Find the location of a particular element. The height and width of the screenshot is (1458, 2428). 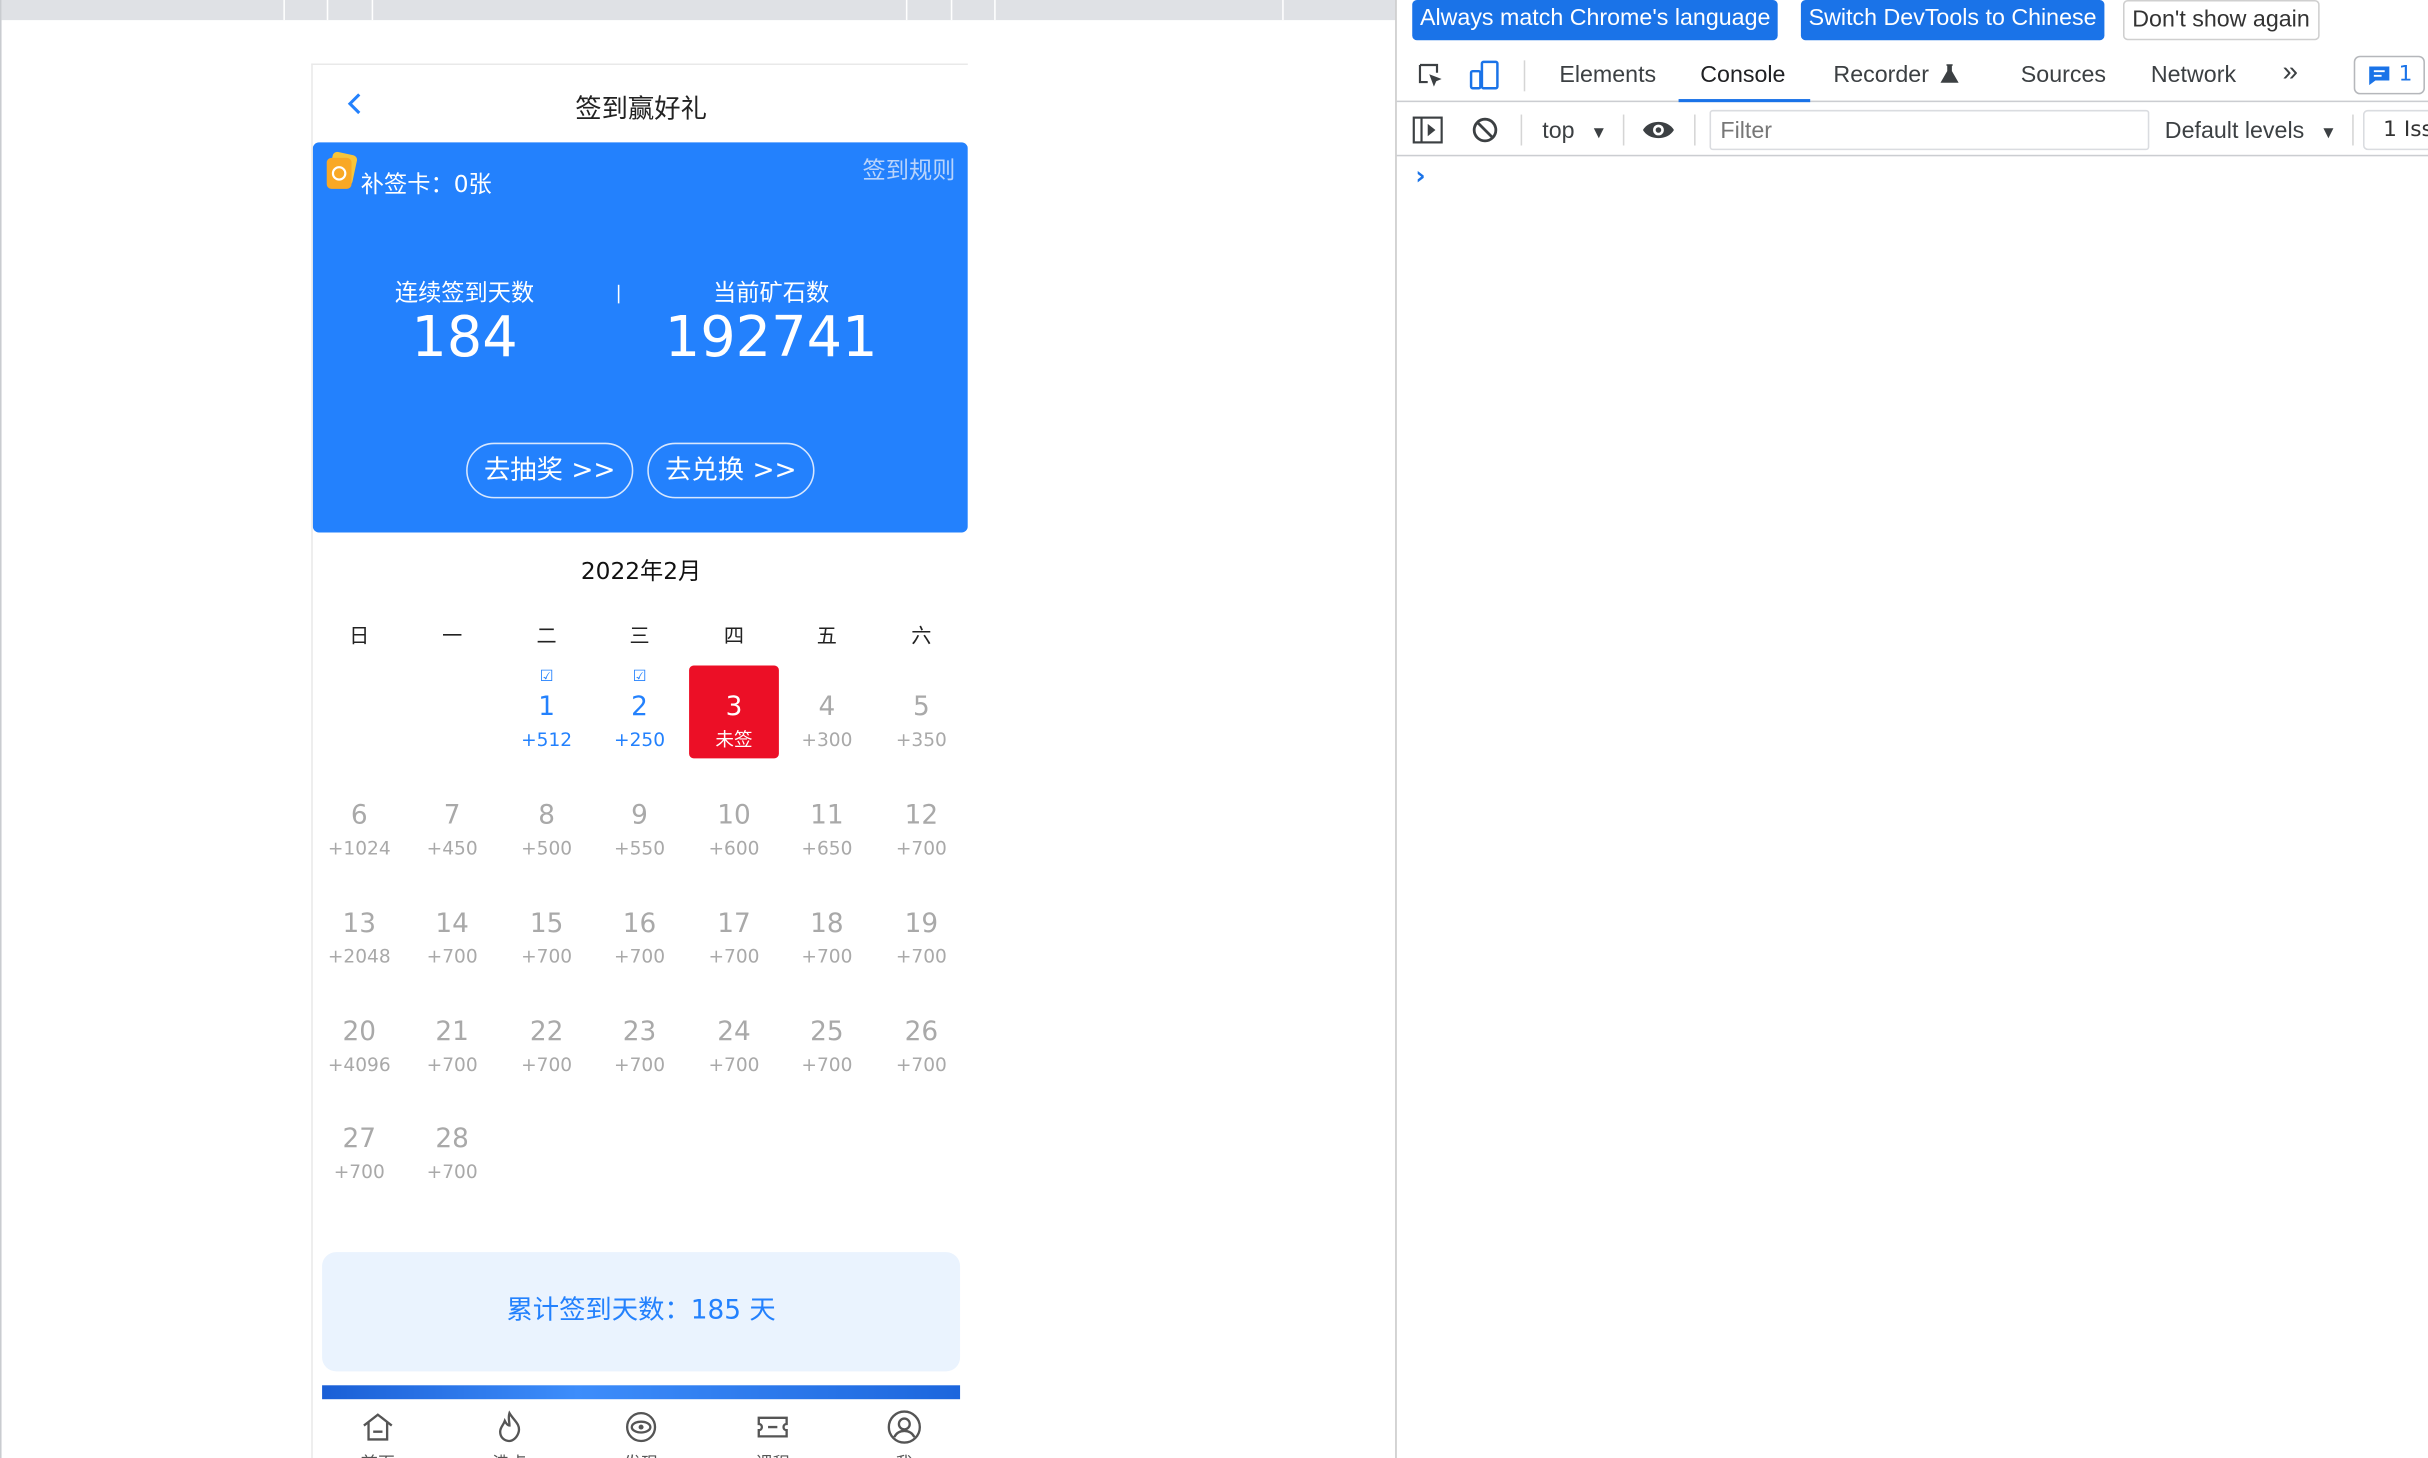

calendar-day: 28 +700 is located at coordinates (452, 1143).